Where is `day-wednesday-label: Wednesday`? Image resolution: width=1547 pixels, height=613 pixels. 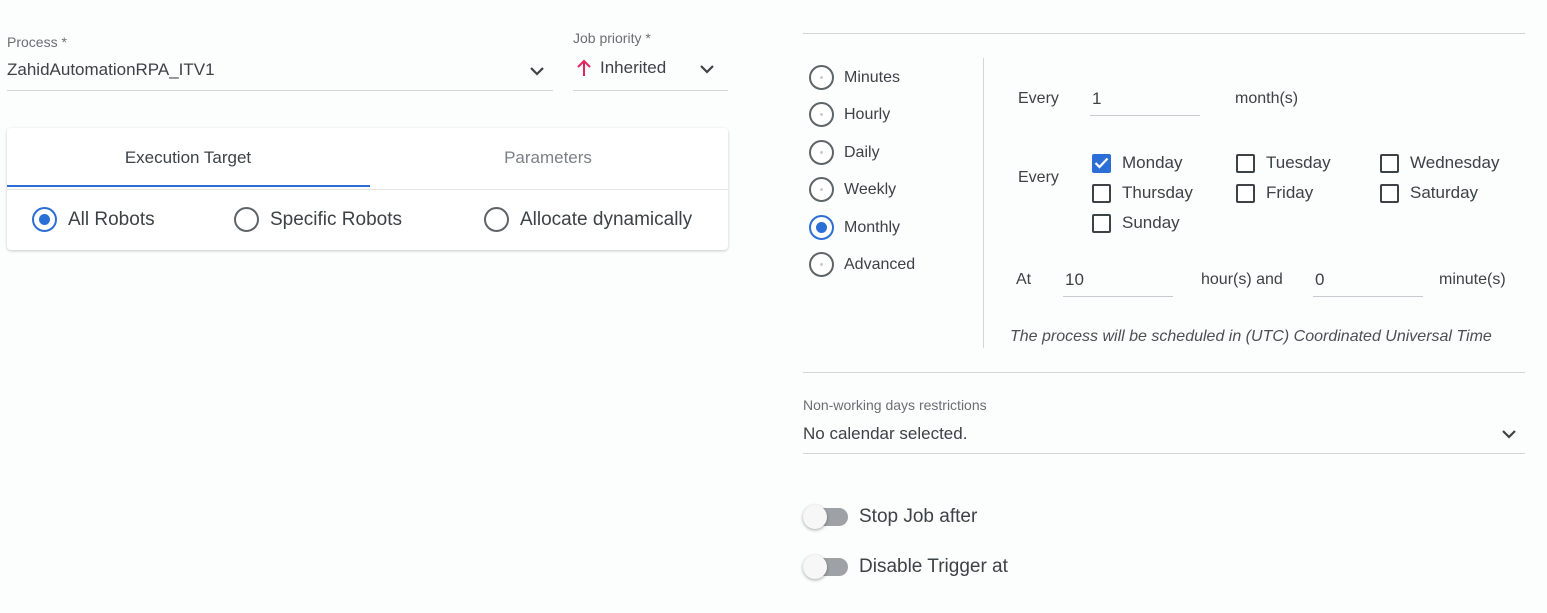
day-wednesday-label: Wednesday is located at coordinates (1455, 162).